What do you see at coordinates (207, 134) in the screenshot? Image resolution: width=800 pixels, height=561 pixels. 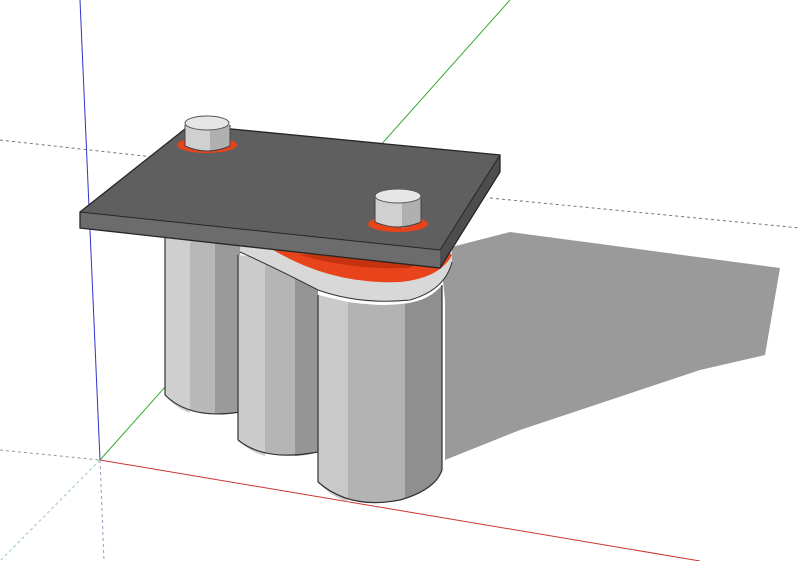 I see `terminal-left` at bounding box center [207, 134].